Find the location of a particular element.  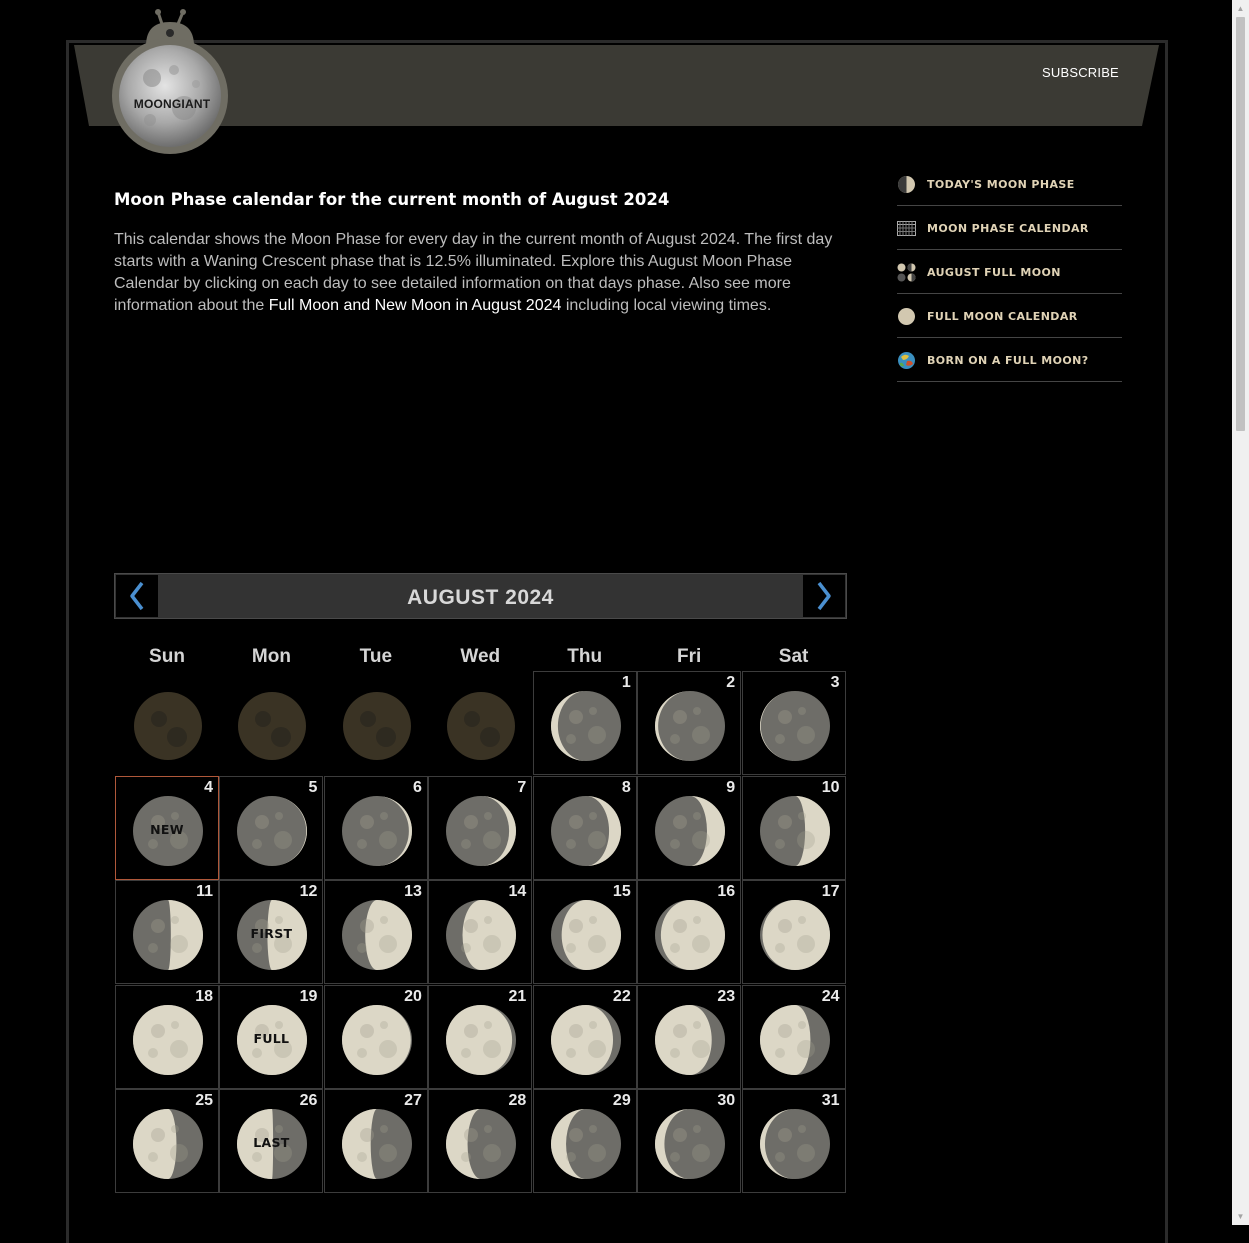

calendar-day-cell: 10 is located at coordinates (793, 827).